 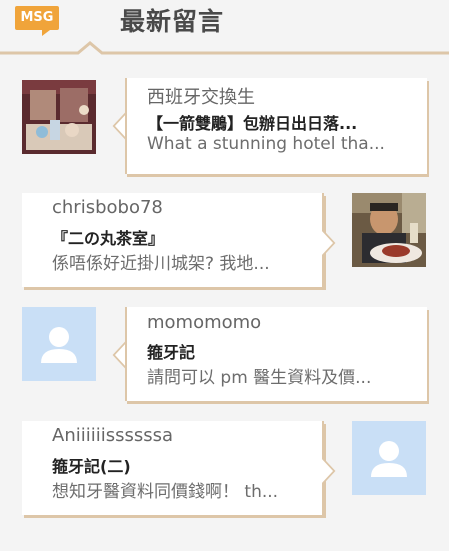 I want to click on comment-author: Aniiiiiissssssa, so click(x=177, y=435).